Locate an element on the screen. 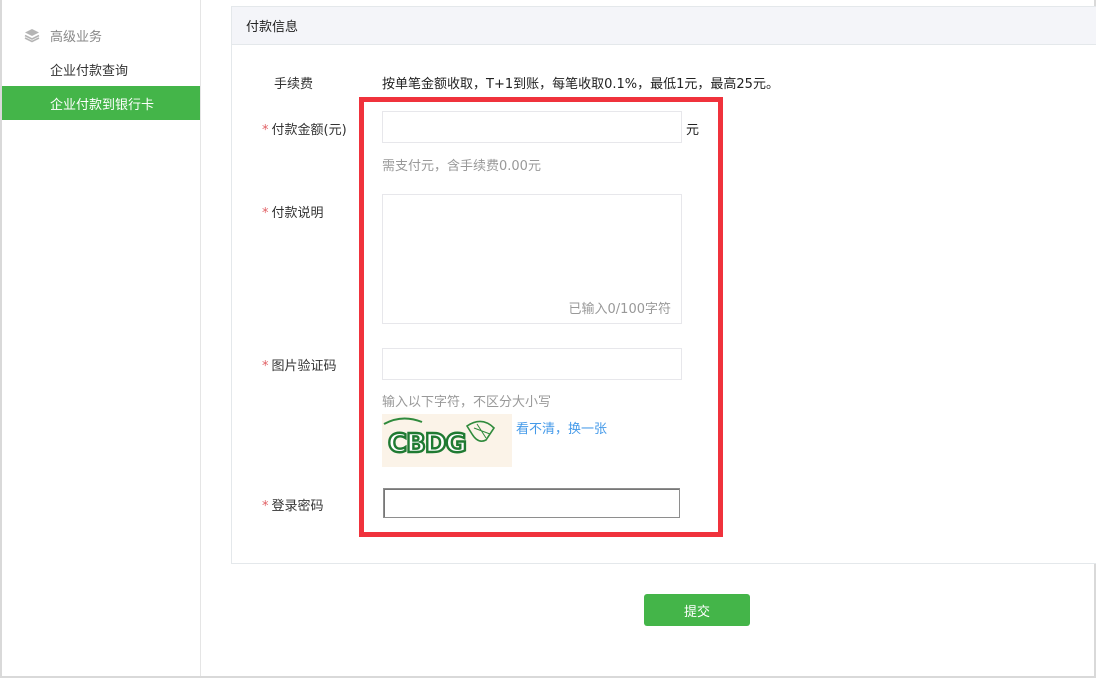  captcha-text: CBDG is located at coordinates (427, 444).